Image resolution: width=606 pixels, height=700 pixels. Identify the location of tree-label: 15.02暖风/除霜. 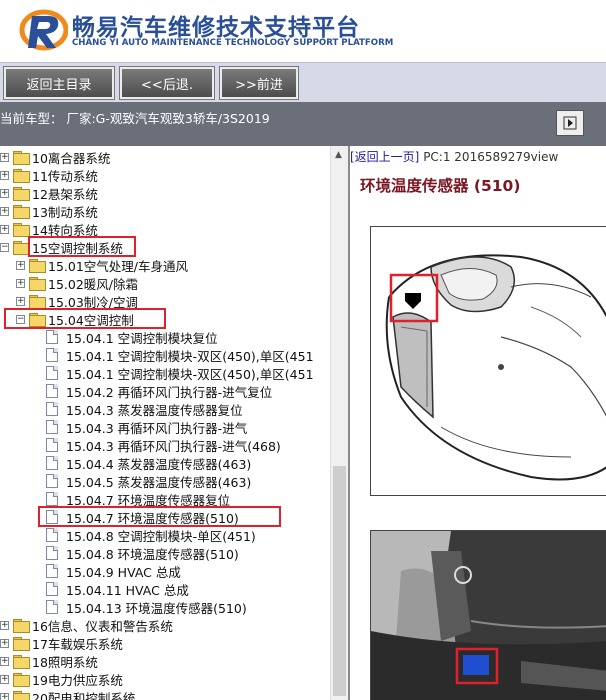
(93, 284).